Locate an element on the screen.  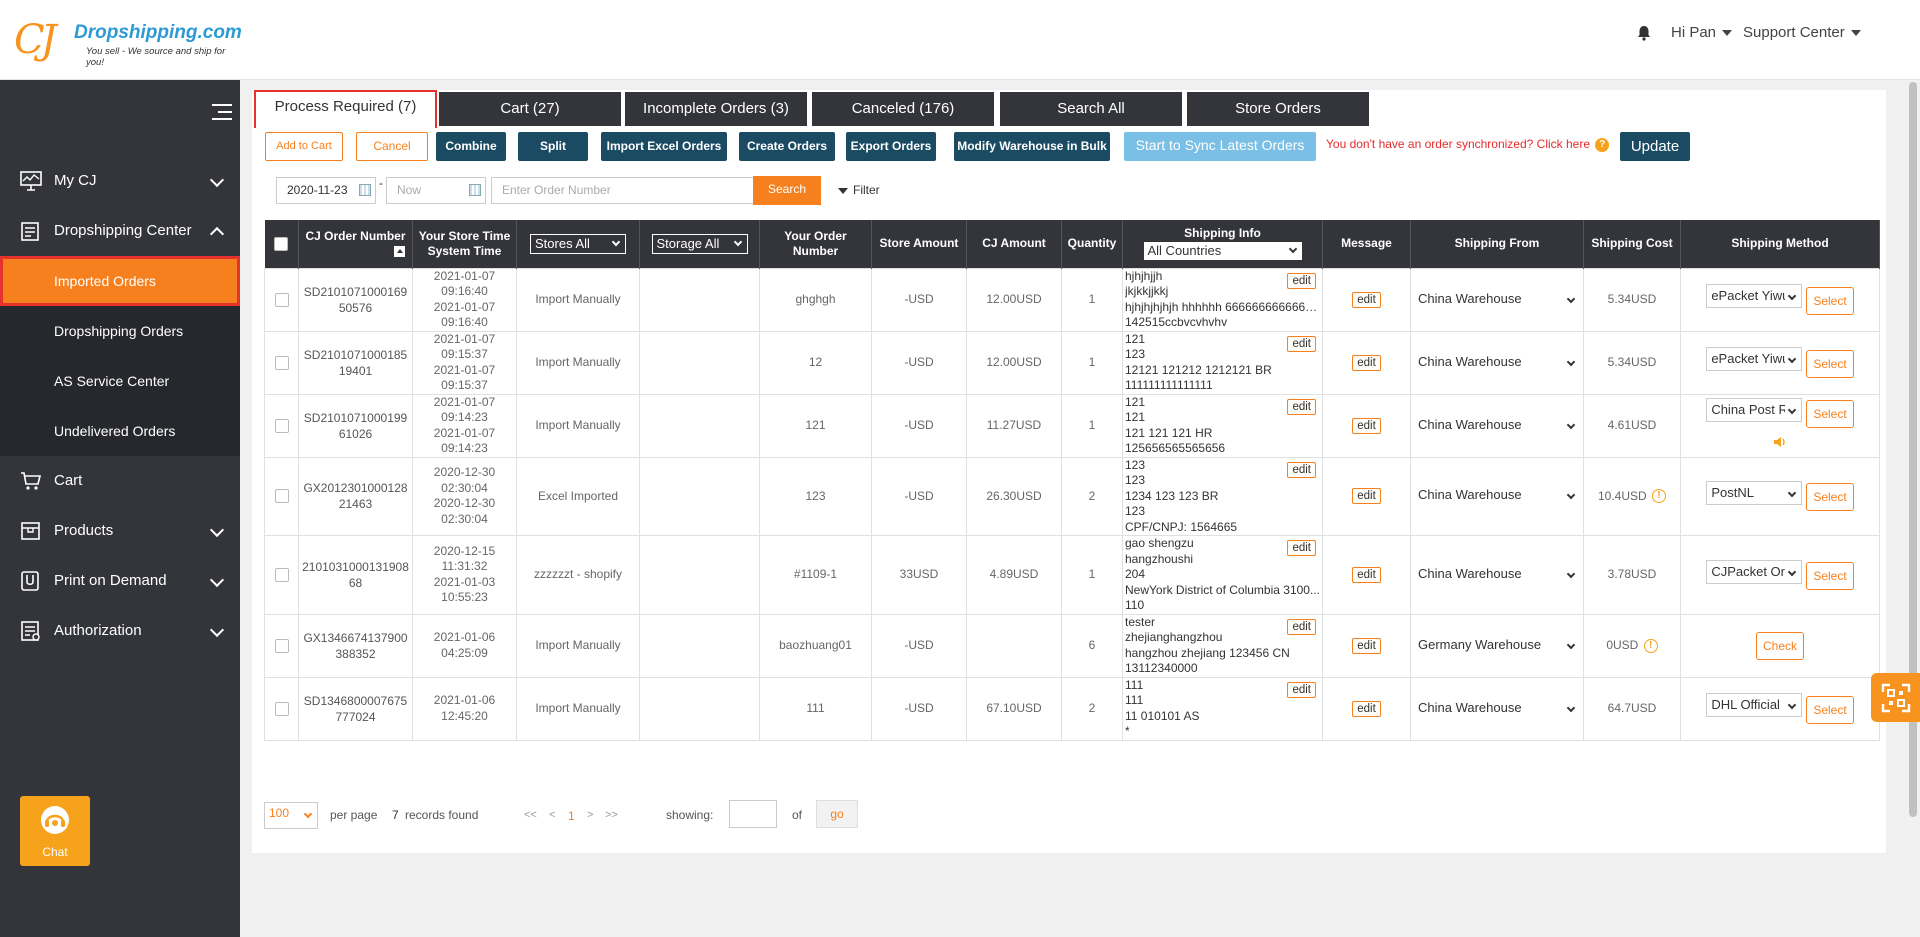
shipping-method-select: DHL Official is located at coordinates (1754, 705).